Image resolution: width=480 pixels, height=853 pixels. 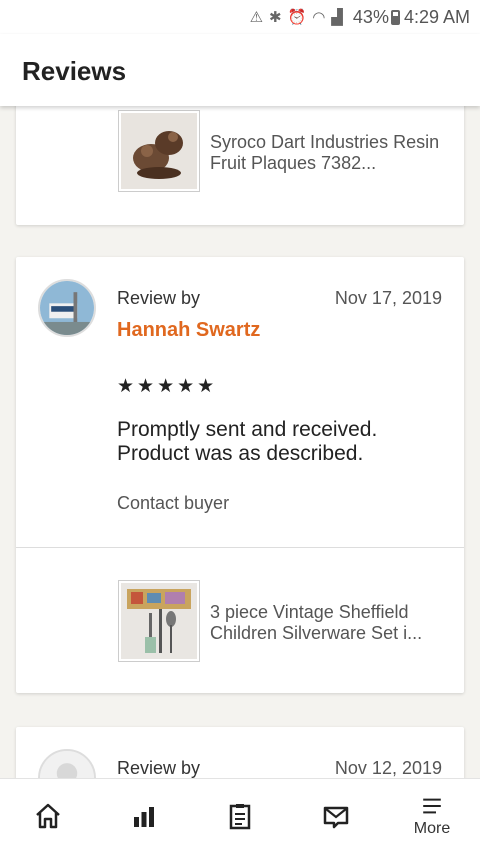 I want to click on divider, so click(x=240, y=547).